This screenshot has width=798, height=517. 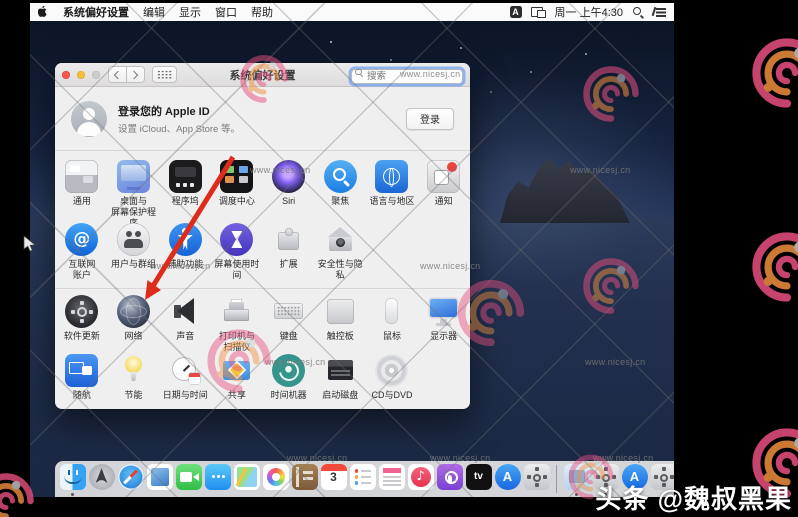 I want to click on input-source-icon: A, so click(x=515, y=12).